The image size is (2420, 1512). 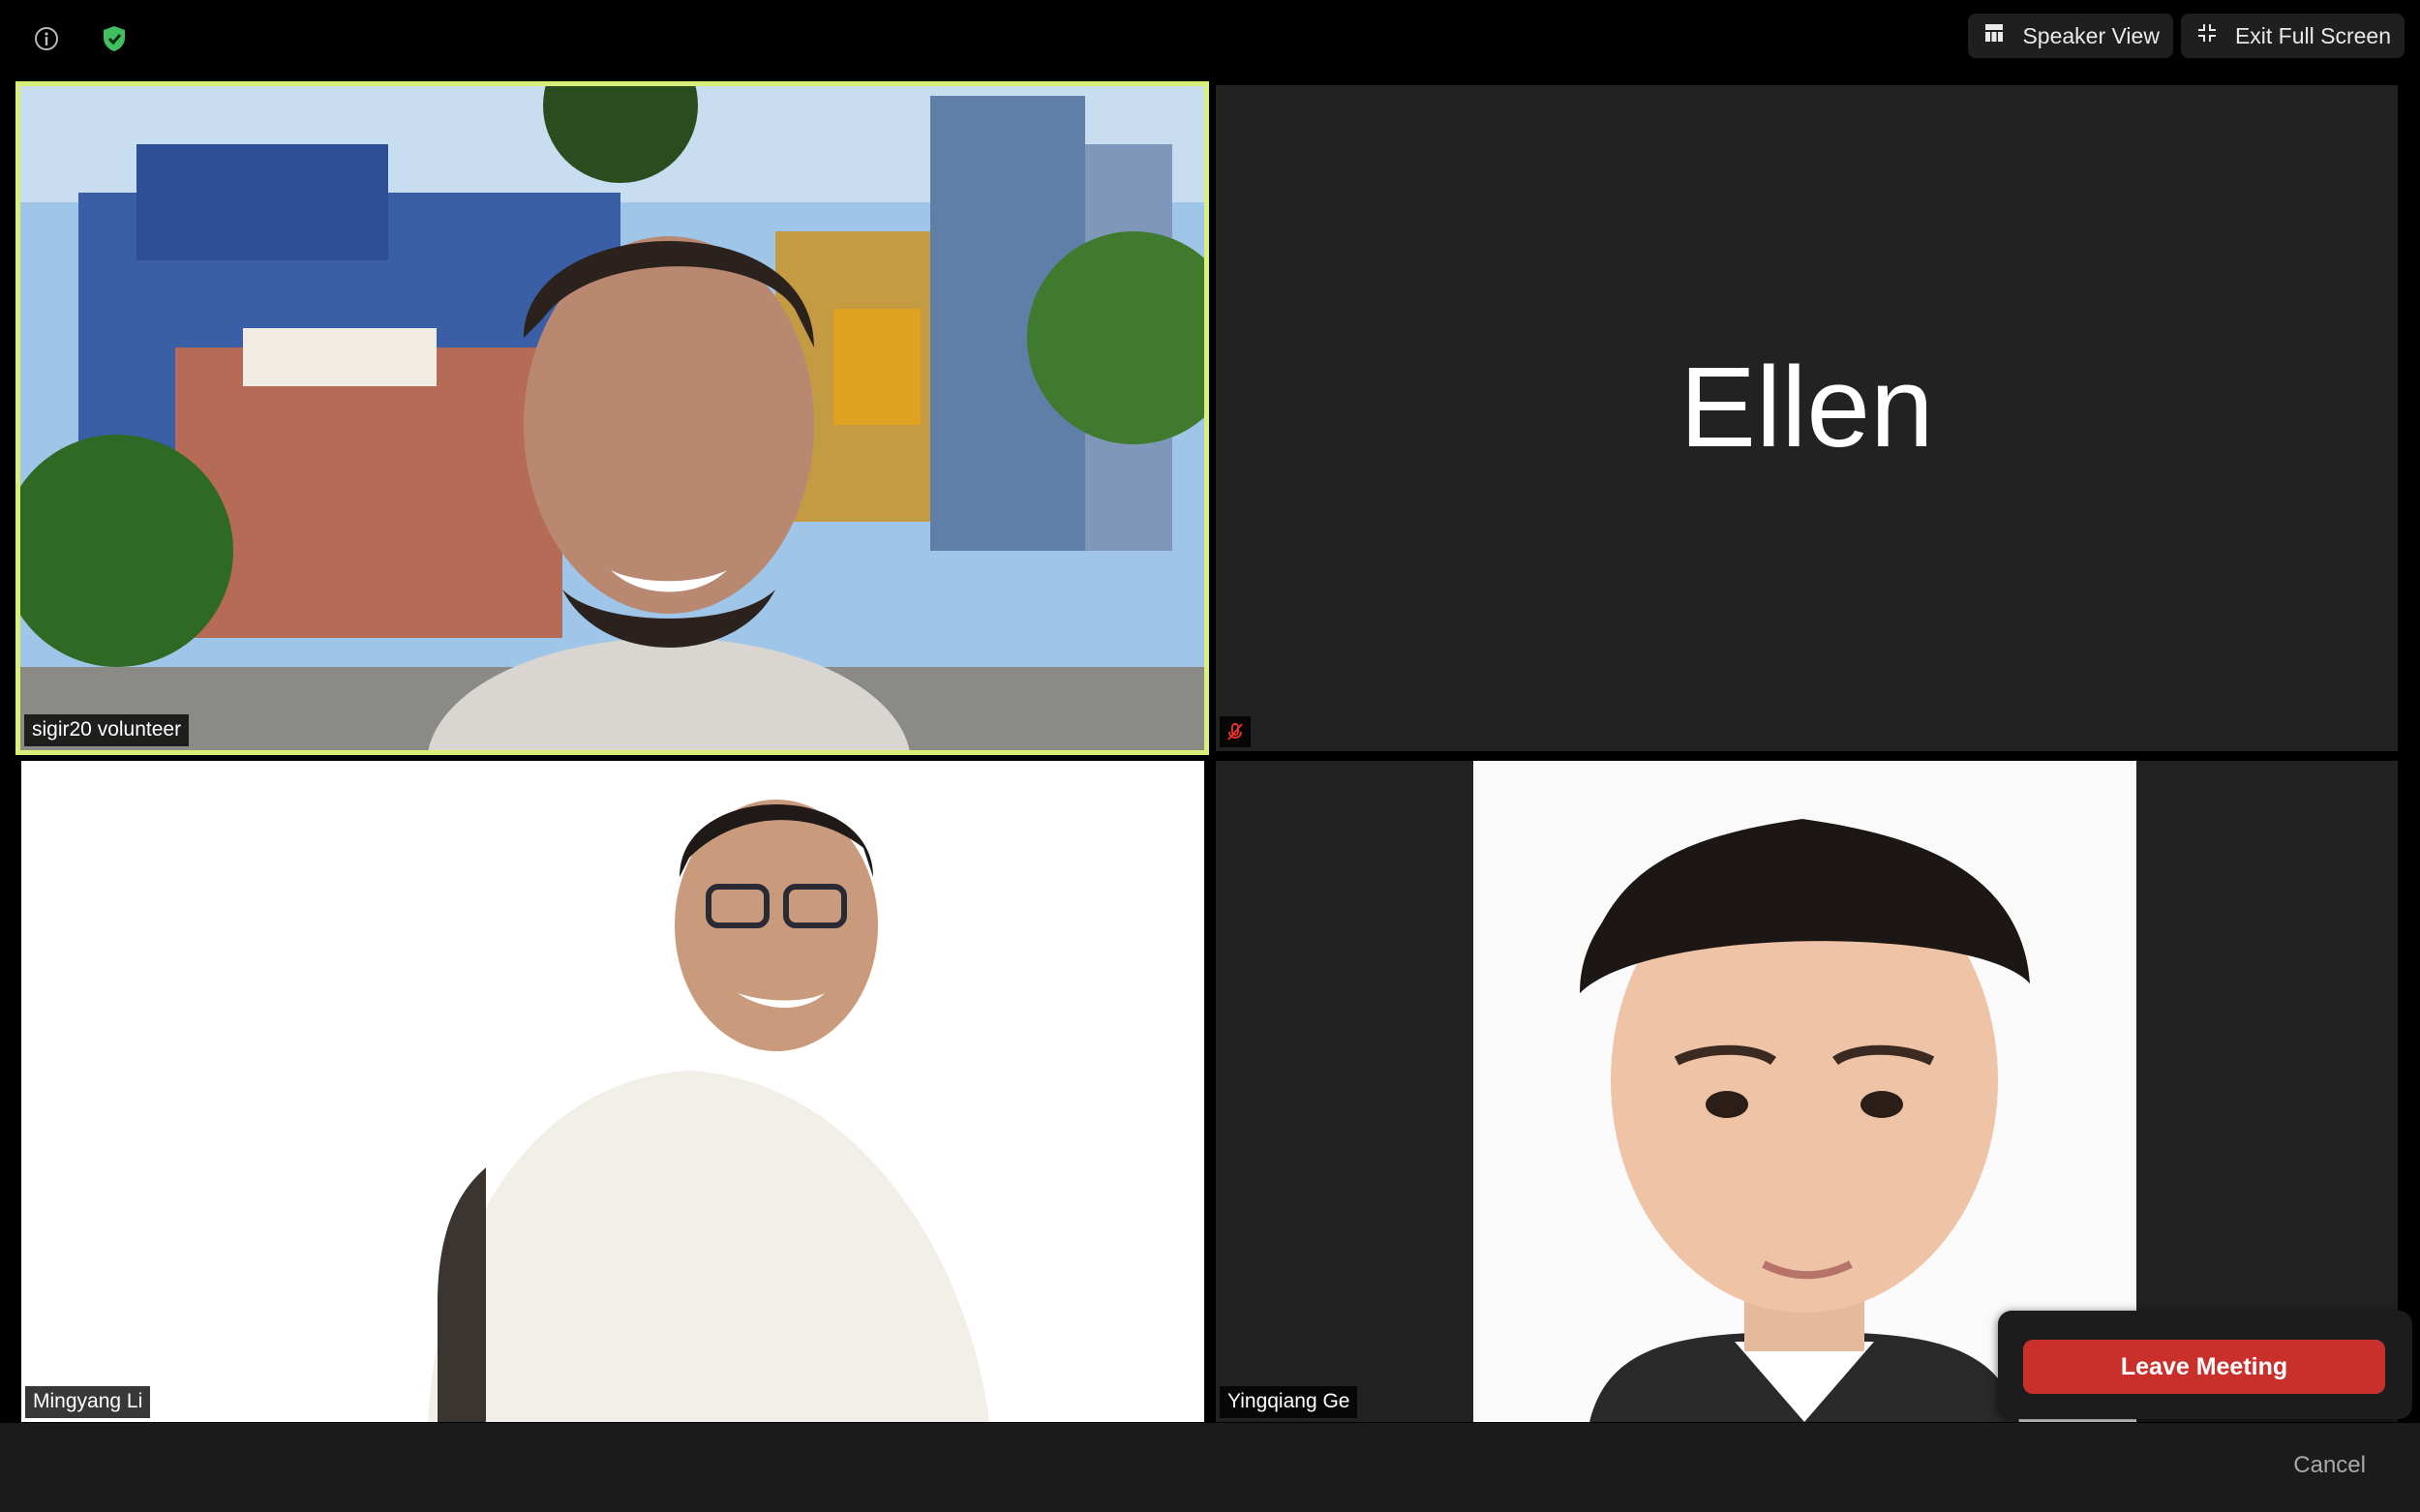 What do you see at coordinates (80, 38) in the screenshot?
I see `top-left-controls` at bounding box center [80, 38].